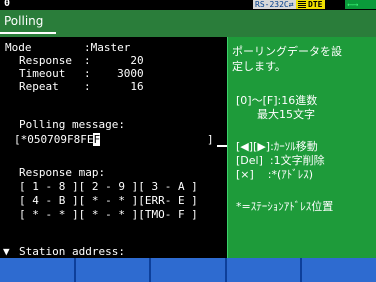 The image size is (376, 282). I want to click on connection-indicator: ⟵⟶, so click(360, 4).